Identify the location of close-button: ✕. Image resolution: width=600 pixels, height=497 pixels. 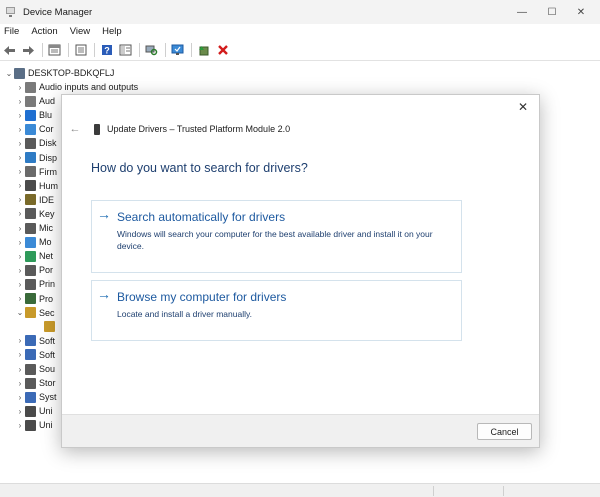
(581, 12).